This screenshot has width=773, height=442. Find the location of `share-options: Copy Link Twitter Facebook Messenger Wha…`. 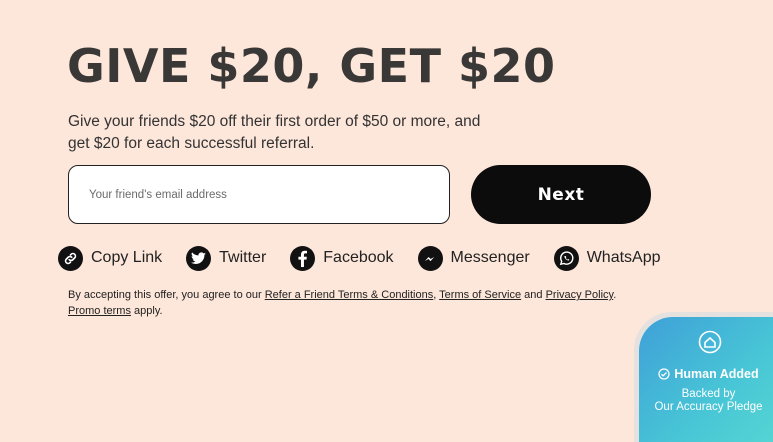

share-options: Copy Link Twitter Facebook Messenger Wha… is located at coordinates (371, 258).